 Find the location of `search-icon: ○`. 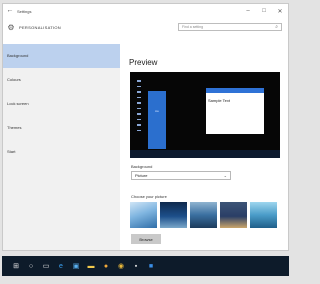

search-icon: ○ is located at coordinates (31, 266).